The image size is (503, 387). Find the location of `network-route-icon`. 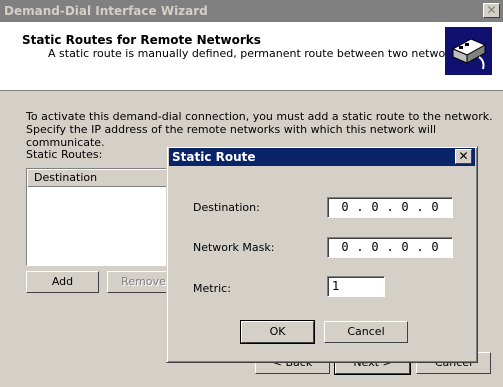

network-route-icon is located at coordinates (468, 51).